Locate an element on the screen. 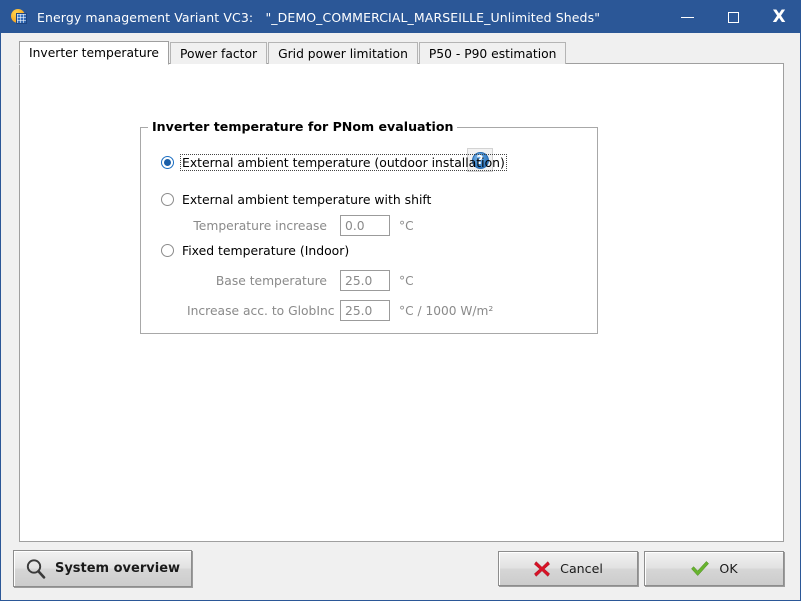  field-label: Increase acc. to GlobInc is located at coordinates (261, 310).